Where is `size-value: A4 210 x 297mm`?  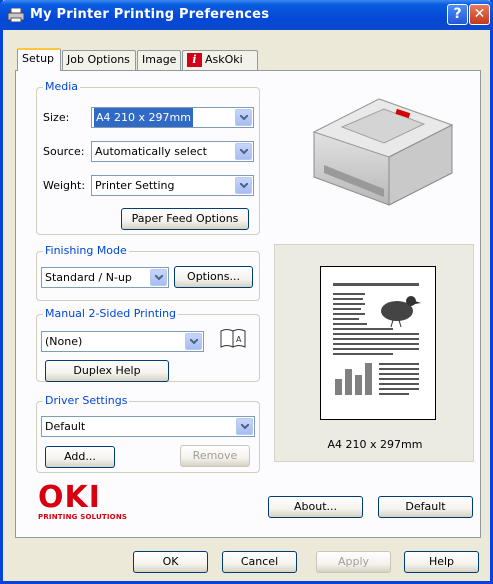 size-value: A4 210 x 297mm is located at coordinates (143, 117).